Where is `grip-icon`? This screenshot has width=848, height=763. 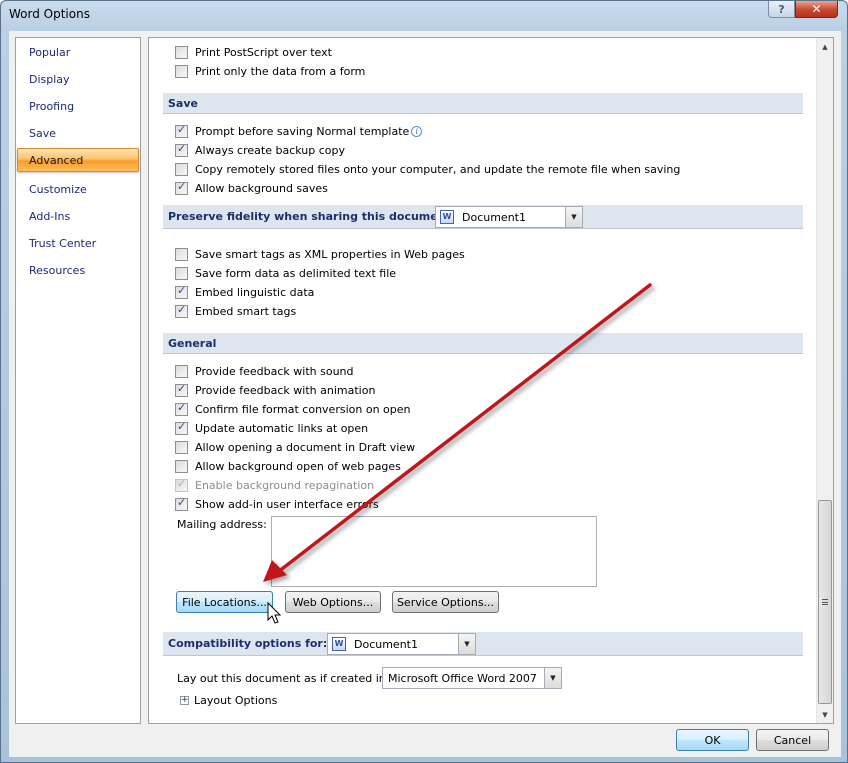 grip-icon is located at coordinates (825, 602).